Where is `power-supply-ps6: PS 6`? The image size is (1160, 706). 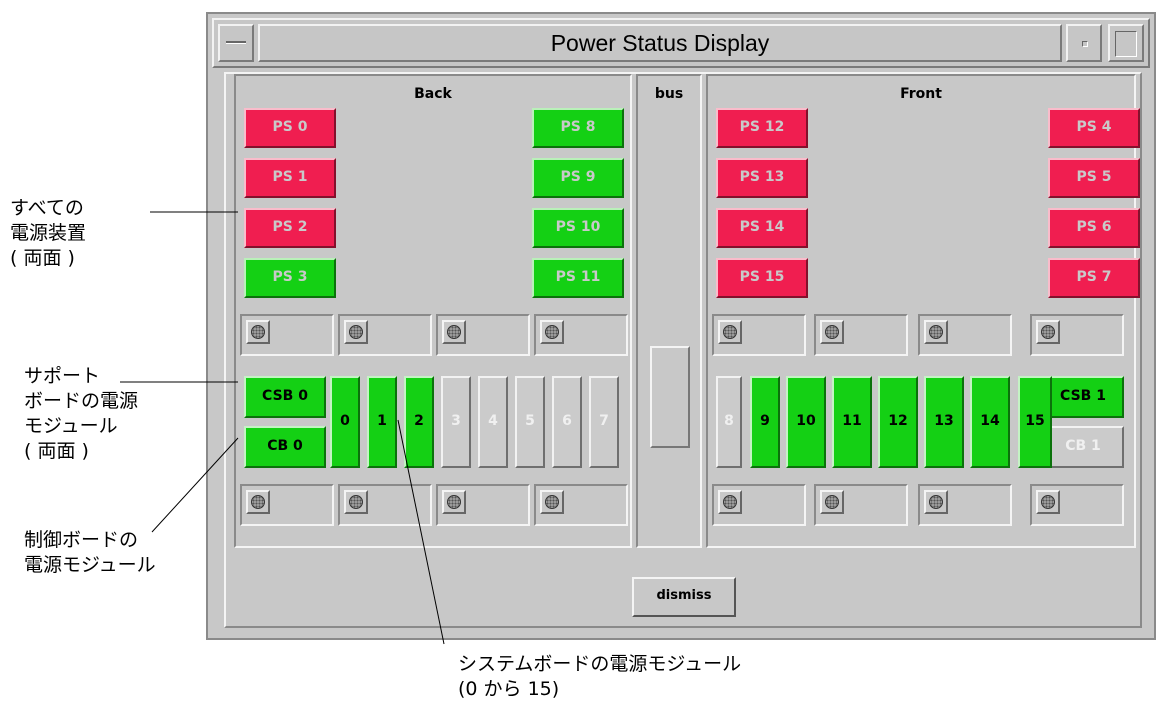
power-supply-ps6: PS 6 is located at coordinates (1094, 228).